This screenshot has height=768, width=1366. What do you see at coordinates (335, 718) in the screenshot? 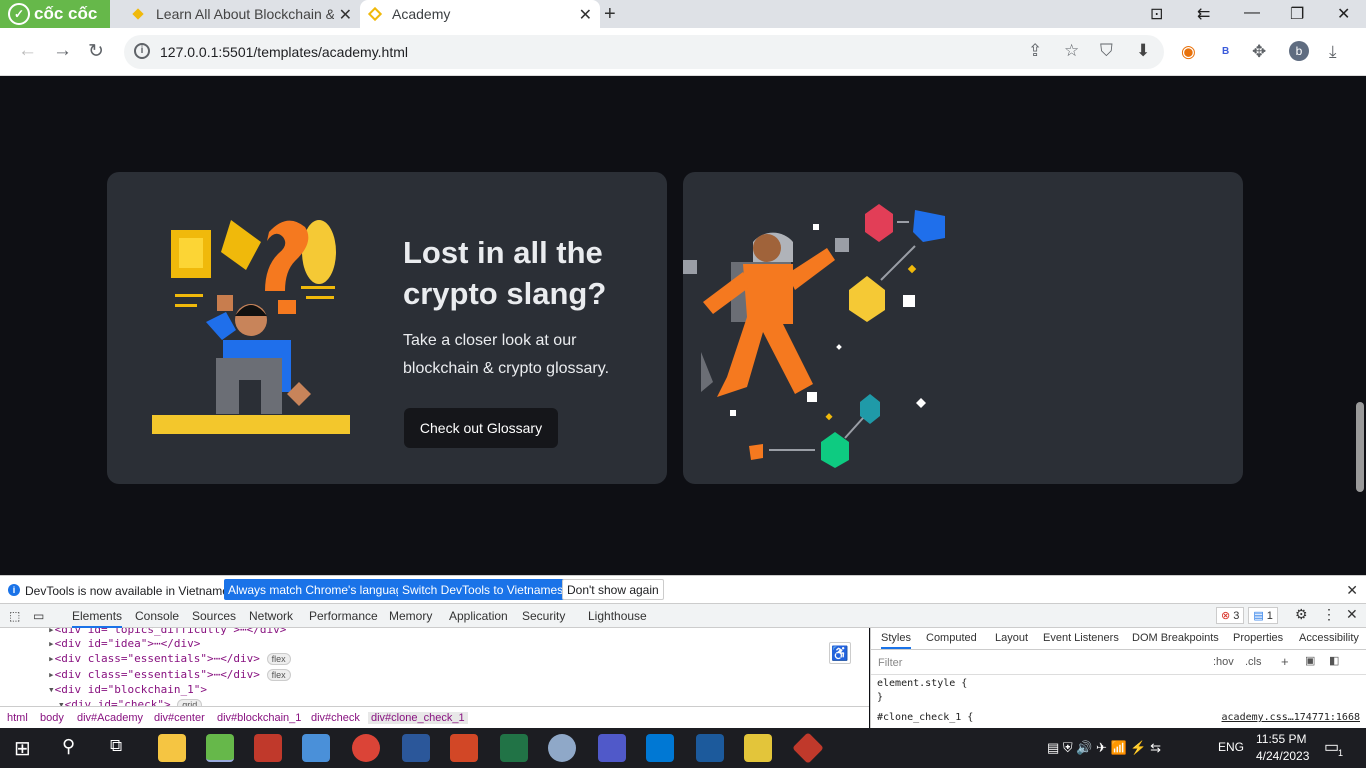
I see `breadcrumb-item: div#check` at bounding box center [335, 718].